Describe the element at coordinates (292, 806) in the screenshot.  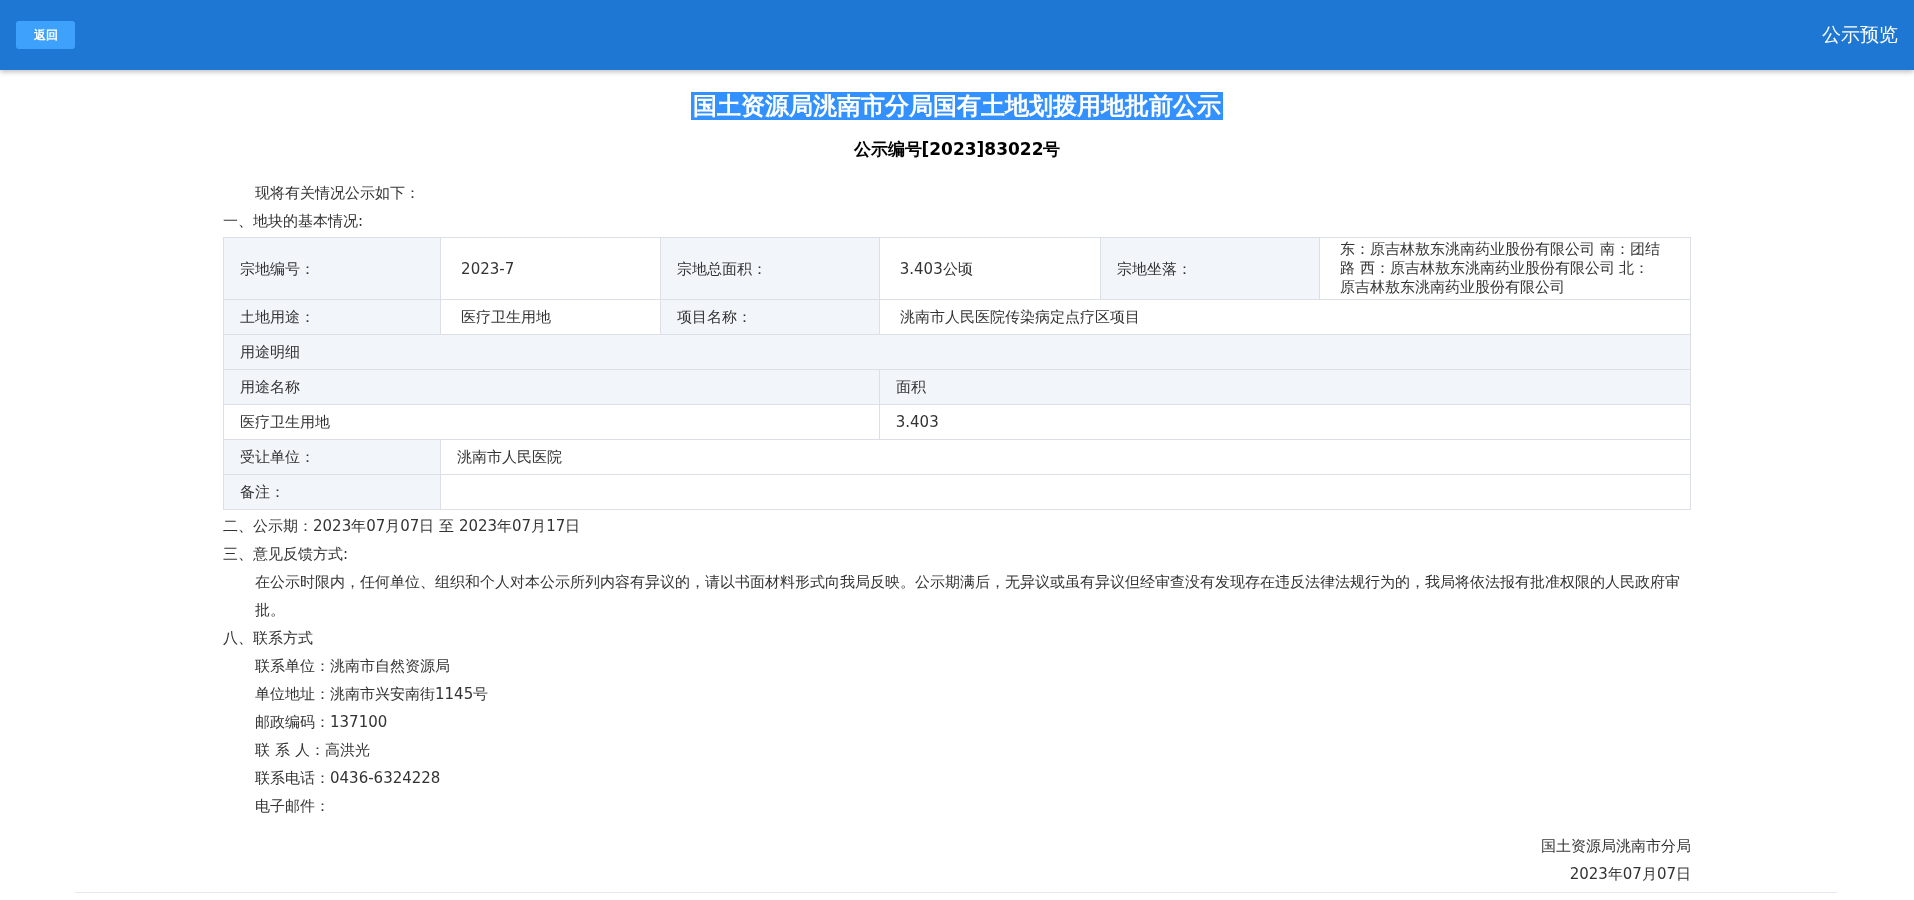
I see `contact-line: 电子邮件：` at that location.